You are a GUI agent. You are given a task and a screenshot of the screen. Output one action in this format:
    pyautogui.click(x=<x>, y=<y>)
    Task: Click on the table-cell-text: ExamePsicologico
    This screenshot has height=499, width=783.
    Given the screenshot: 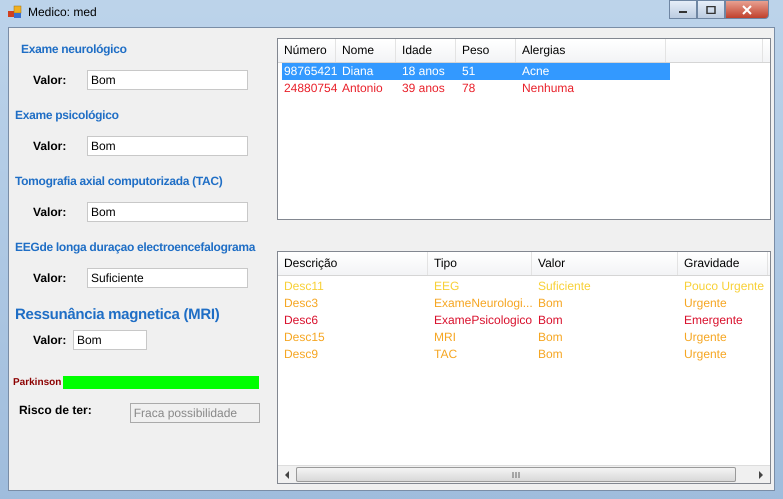 What is the action you would take?
    pyautogui.click(x=483, y=320)
    